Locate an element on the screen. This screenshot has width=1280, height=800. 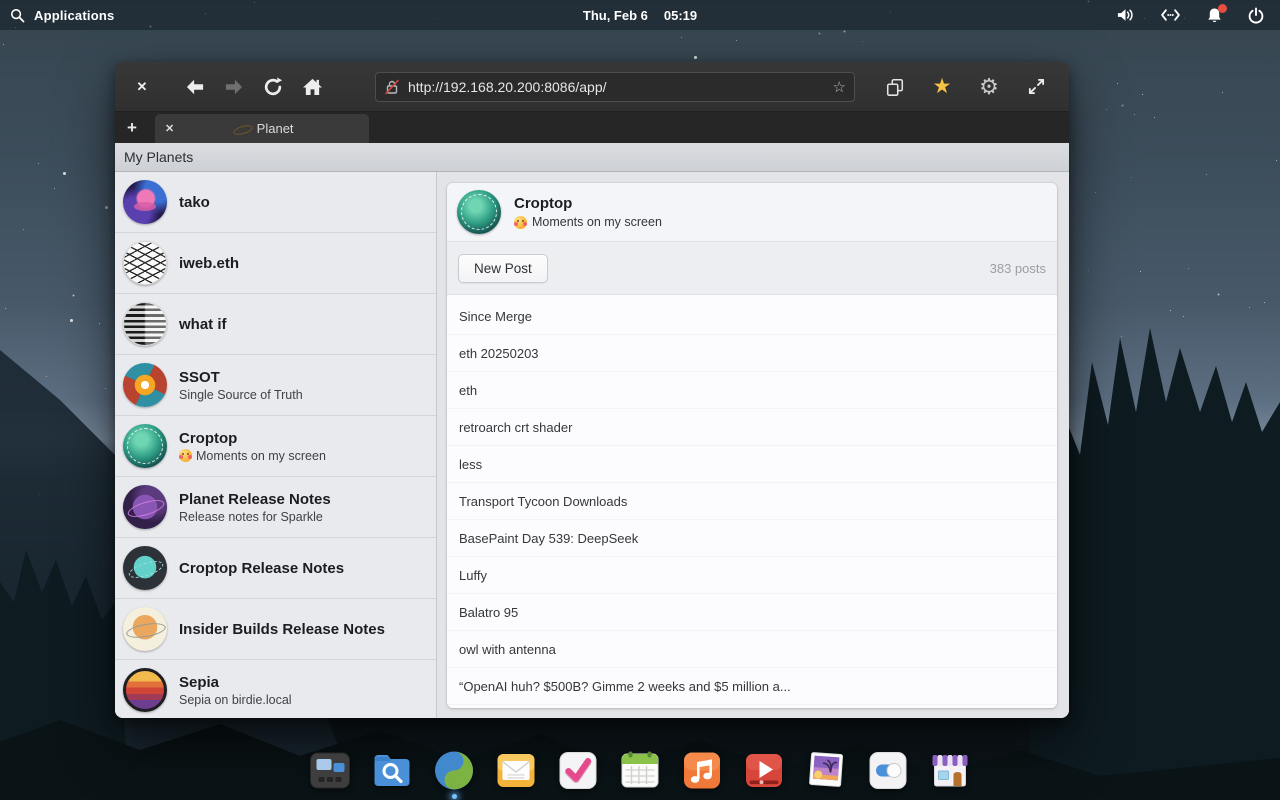
planet-title: what if is located at coordinates (203, 324).